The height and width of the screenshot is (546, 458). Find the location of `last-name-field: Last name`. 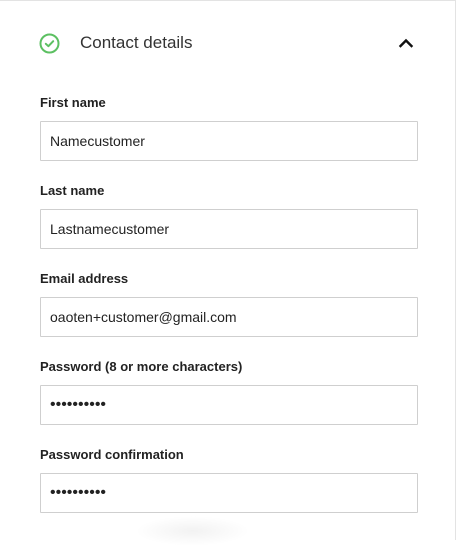

last-name-field: Last name is located at coordinates (229, 216).